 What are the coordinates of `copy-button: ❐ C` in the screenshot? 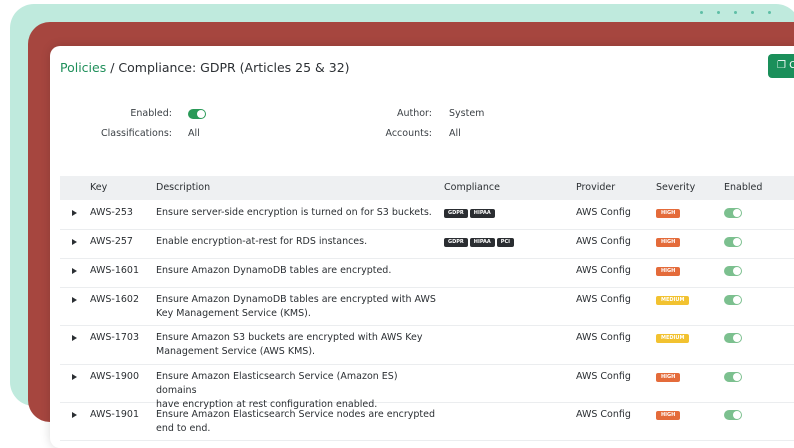 It's located at (781, 66).